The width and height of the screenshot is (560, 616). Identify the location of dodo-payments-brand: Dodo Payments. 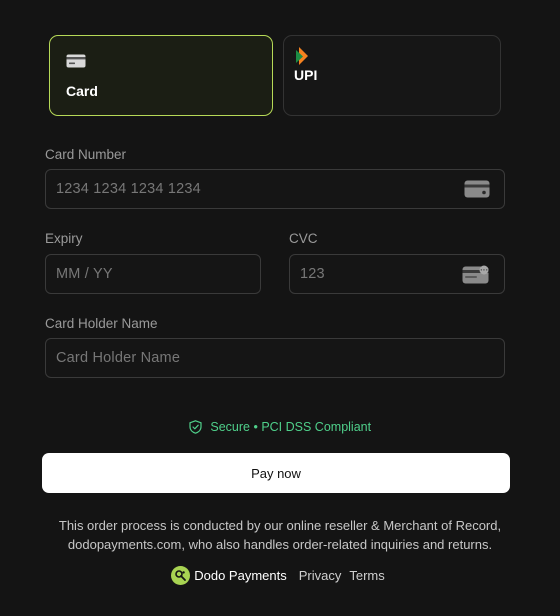
(229, 575).